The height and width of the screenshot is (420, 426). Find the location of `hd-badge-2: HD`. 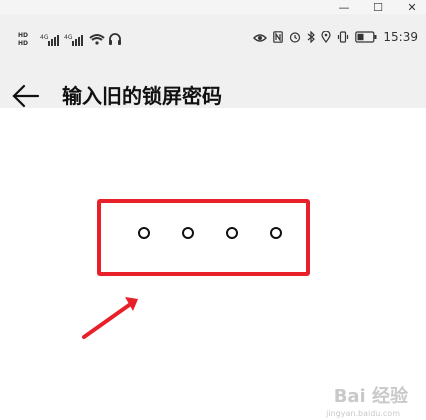

hd-badge-2: HD is located at coordinates (23, 43).